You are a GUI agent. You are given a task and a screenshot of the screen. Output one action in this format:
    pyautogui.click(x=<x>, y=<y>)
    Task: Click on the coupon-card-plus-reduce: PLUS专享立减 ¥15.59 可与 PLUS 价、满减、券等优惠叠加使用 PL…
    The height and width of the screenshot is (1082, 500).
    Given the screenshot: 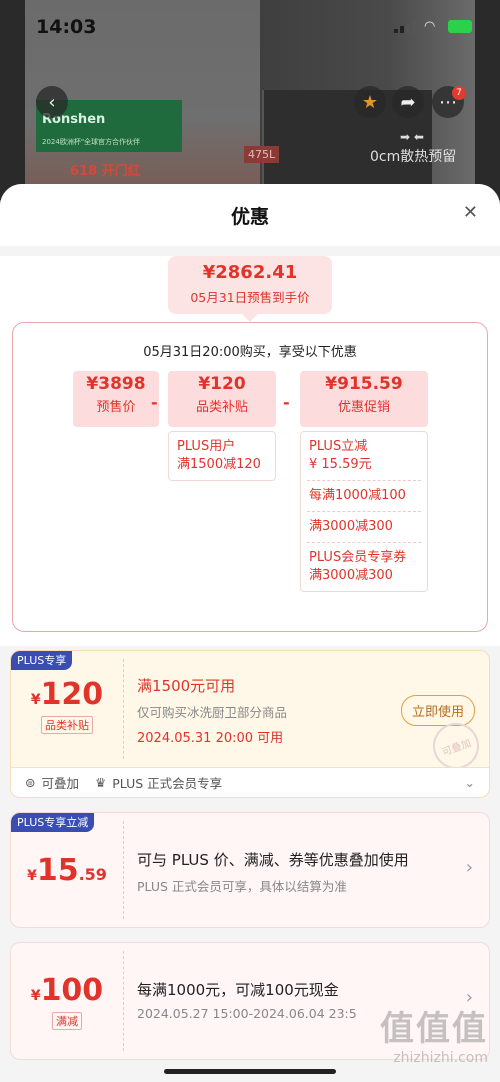 What is the action you would take?
    pyautogui.click(x=250, y=870)
    